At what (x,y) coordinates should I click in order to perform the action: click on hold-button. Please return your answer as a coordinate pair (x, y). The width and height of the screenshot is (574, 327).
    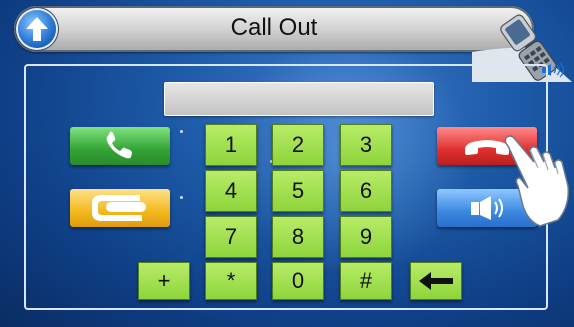
    Looking at the image, I should click on (120, 208).